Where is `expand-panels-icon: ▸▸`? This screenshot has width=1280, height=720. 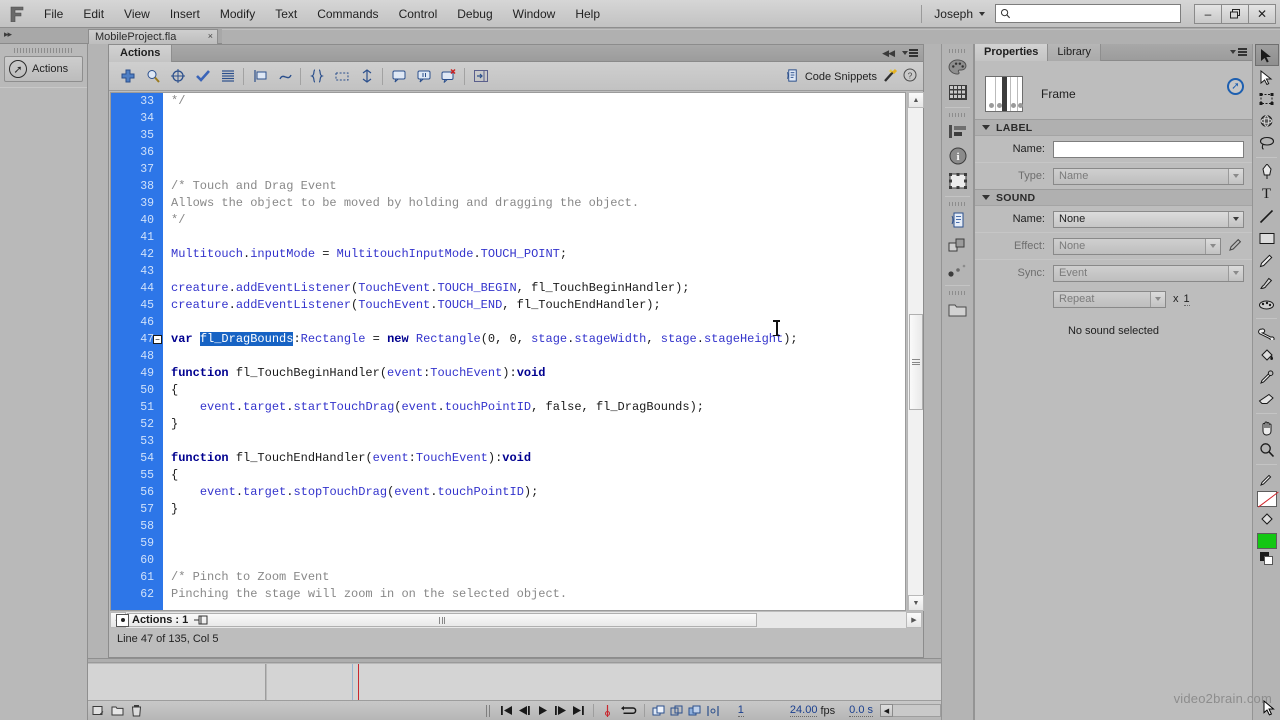 expand-panels-icon: ▸▸ is located at coordinates (8, 34).